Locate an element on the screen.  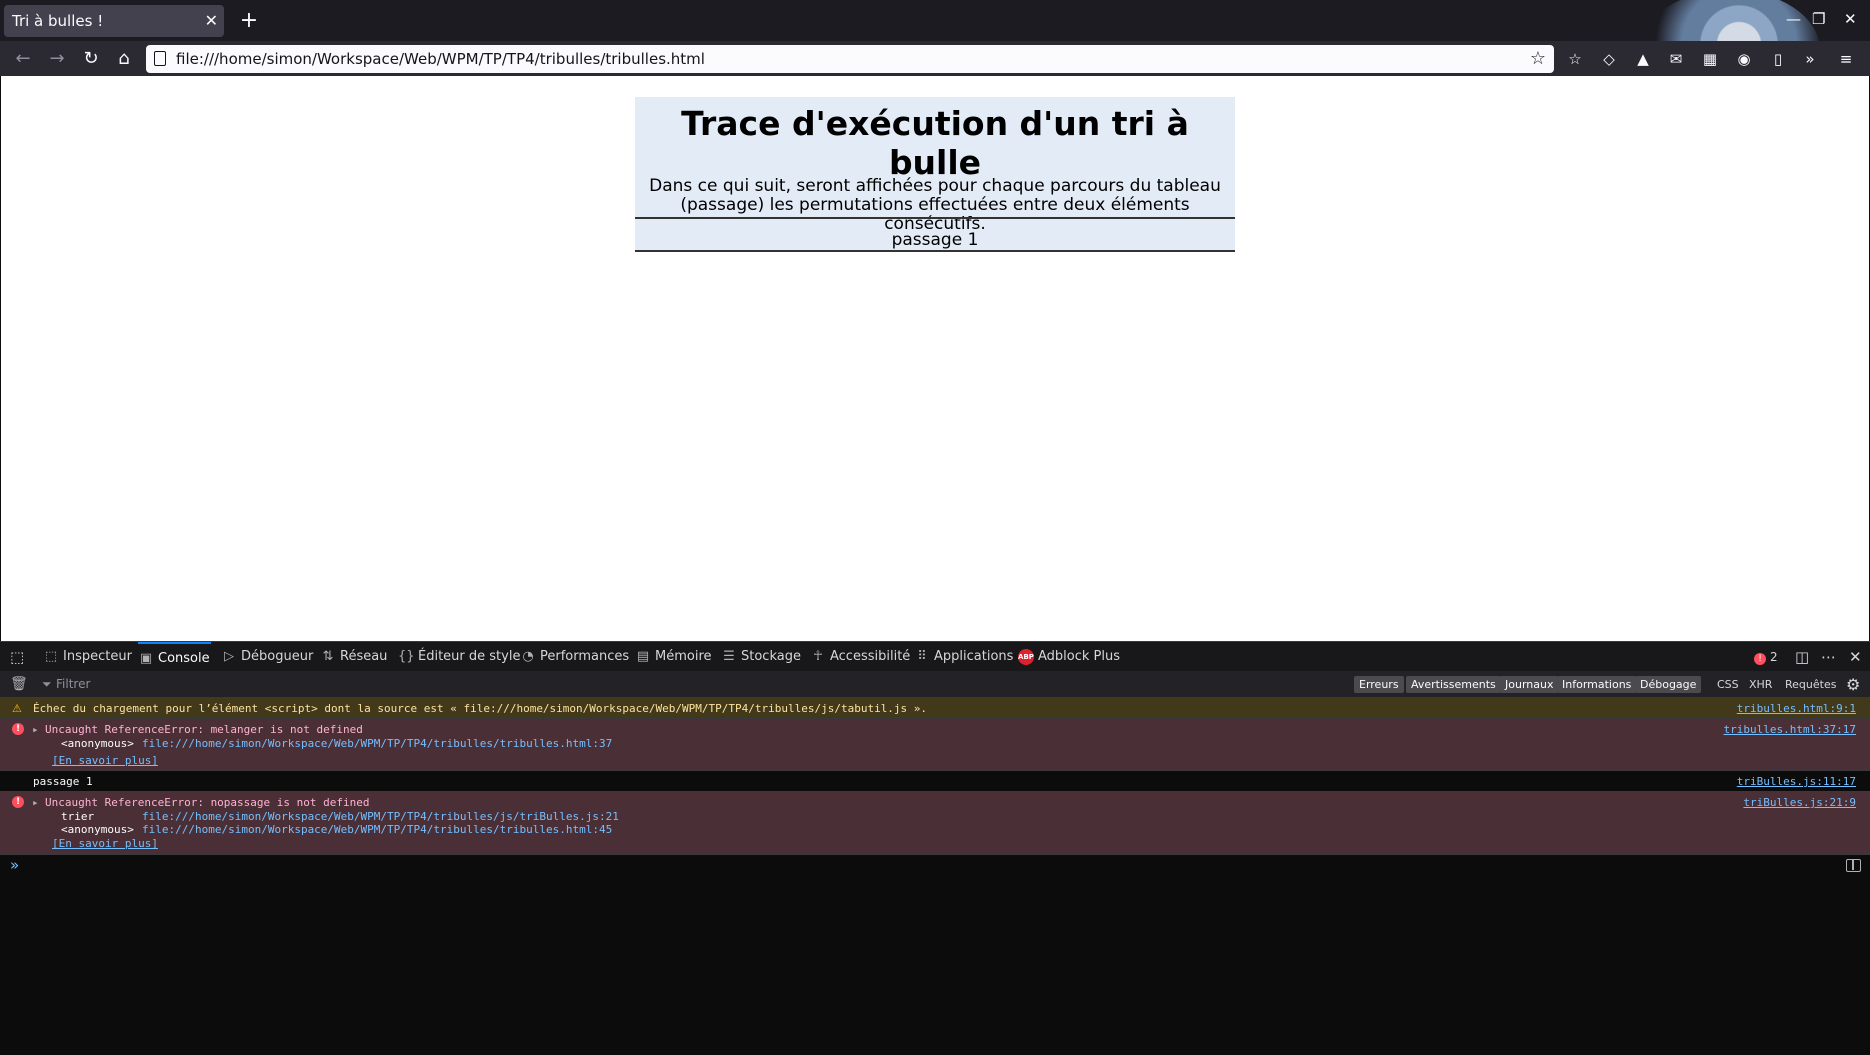
error-count-badge: ! 2 is located at coordinates (1766, 657).